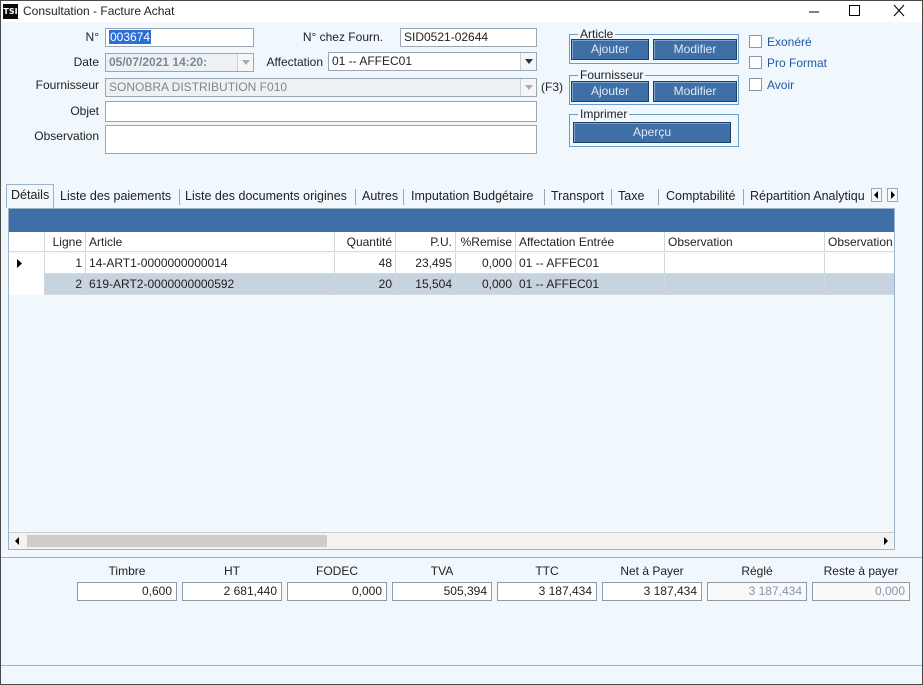 This screenshot has height=685, width=923. Describe the element at coordinates (652, 571) in the screenshot. I see `net-a-payer-label: Net à Payer` at that location.